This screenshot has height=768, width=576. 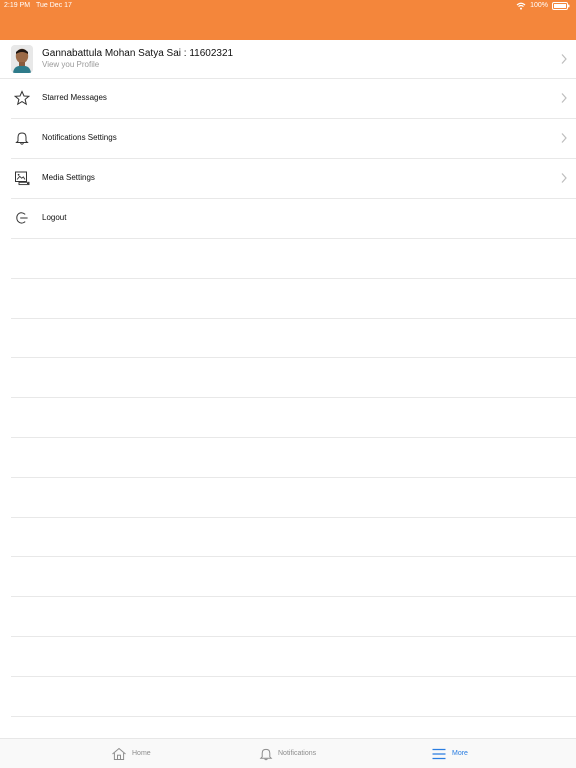 What do you see at coordinates (449, 754) in the screenshot?
I see `tab-more: More` at bounding box center [449, 754].